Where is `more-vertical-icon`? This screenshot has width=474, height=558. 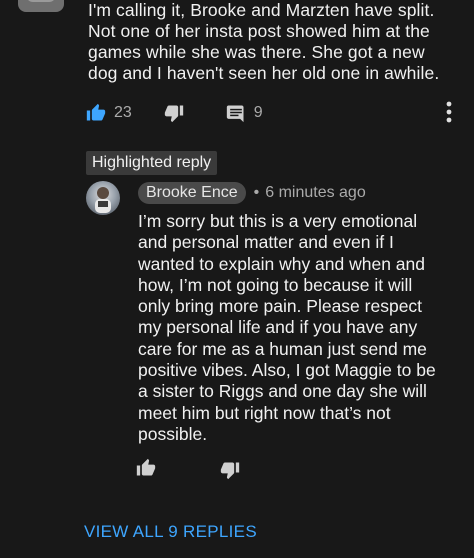
more-vertical-icon is located at coordinates (449, 112).